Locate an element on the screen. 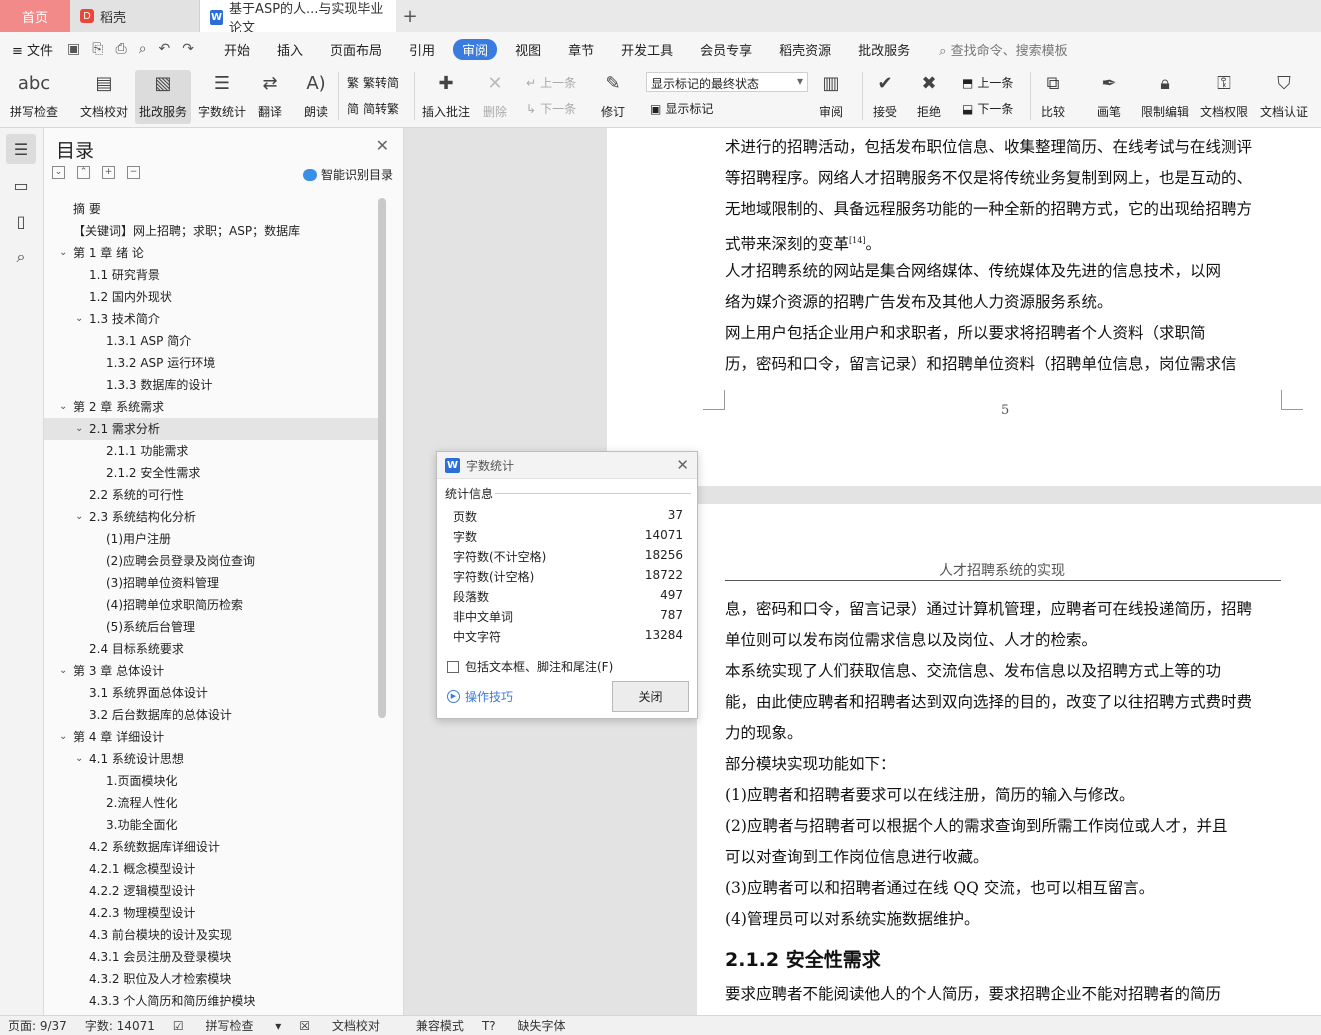  next-comment-button: ↳ 下一条 is located at coordinates (551, 108).